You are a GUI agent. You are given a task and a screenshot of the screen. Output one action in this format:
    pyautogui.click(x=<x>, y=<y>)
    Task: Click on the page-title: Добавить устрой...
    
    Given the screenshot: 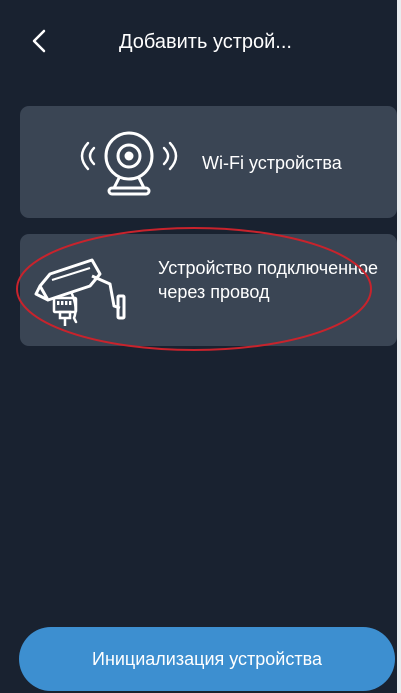 What is the action you would take?
    pyautogui.click(x=205, y=42)
    